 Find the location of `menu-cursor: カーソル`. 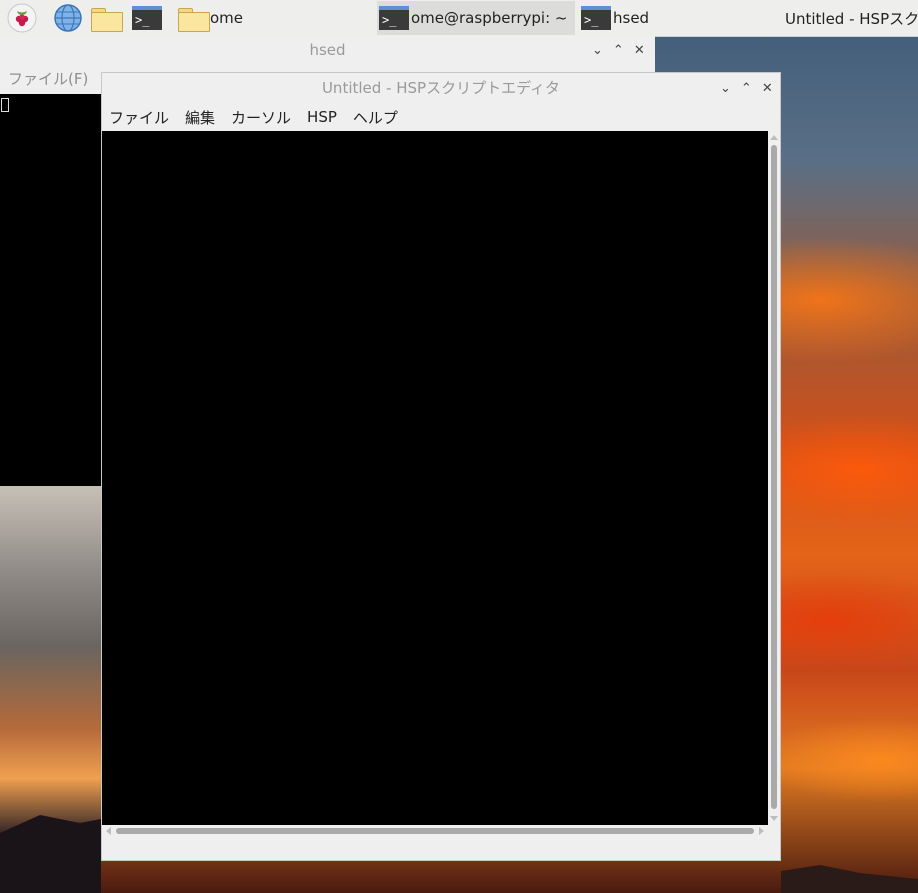

menu-cursor: カーソル is located at coordinates (261, 117).